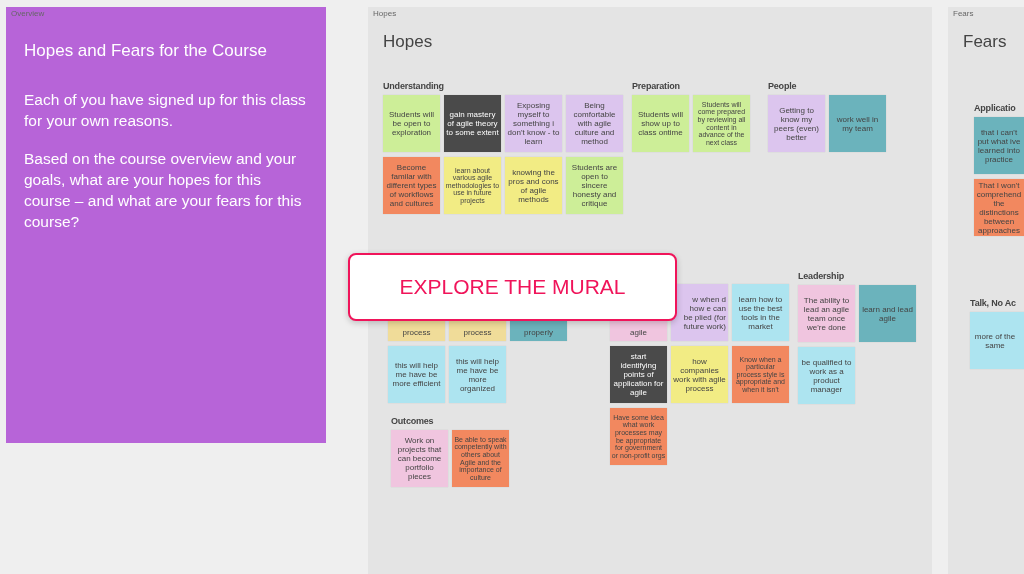 The height and width of the screenshot is (574, 1024). What do you see at coordinates (411, 185) in the screenshot?
I see `sticky-note: Become familar with different types of workflows and cultures` at bounding box center [411, 185].